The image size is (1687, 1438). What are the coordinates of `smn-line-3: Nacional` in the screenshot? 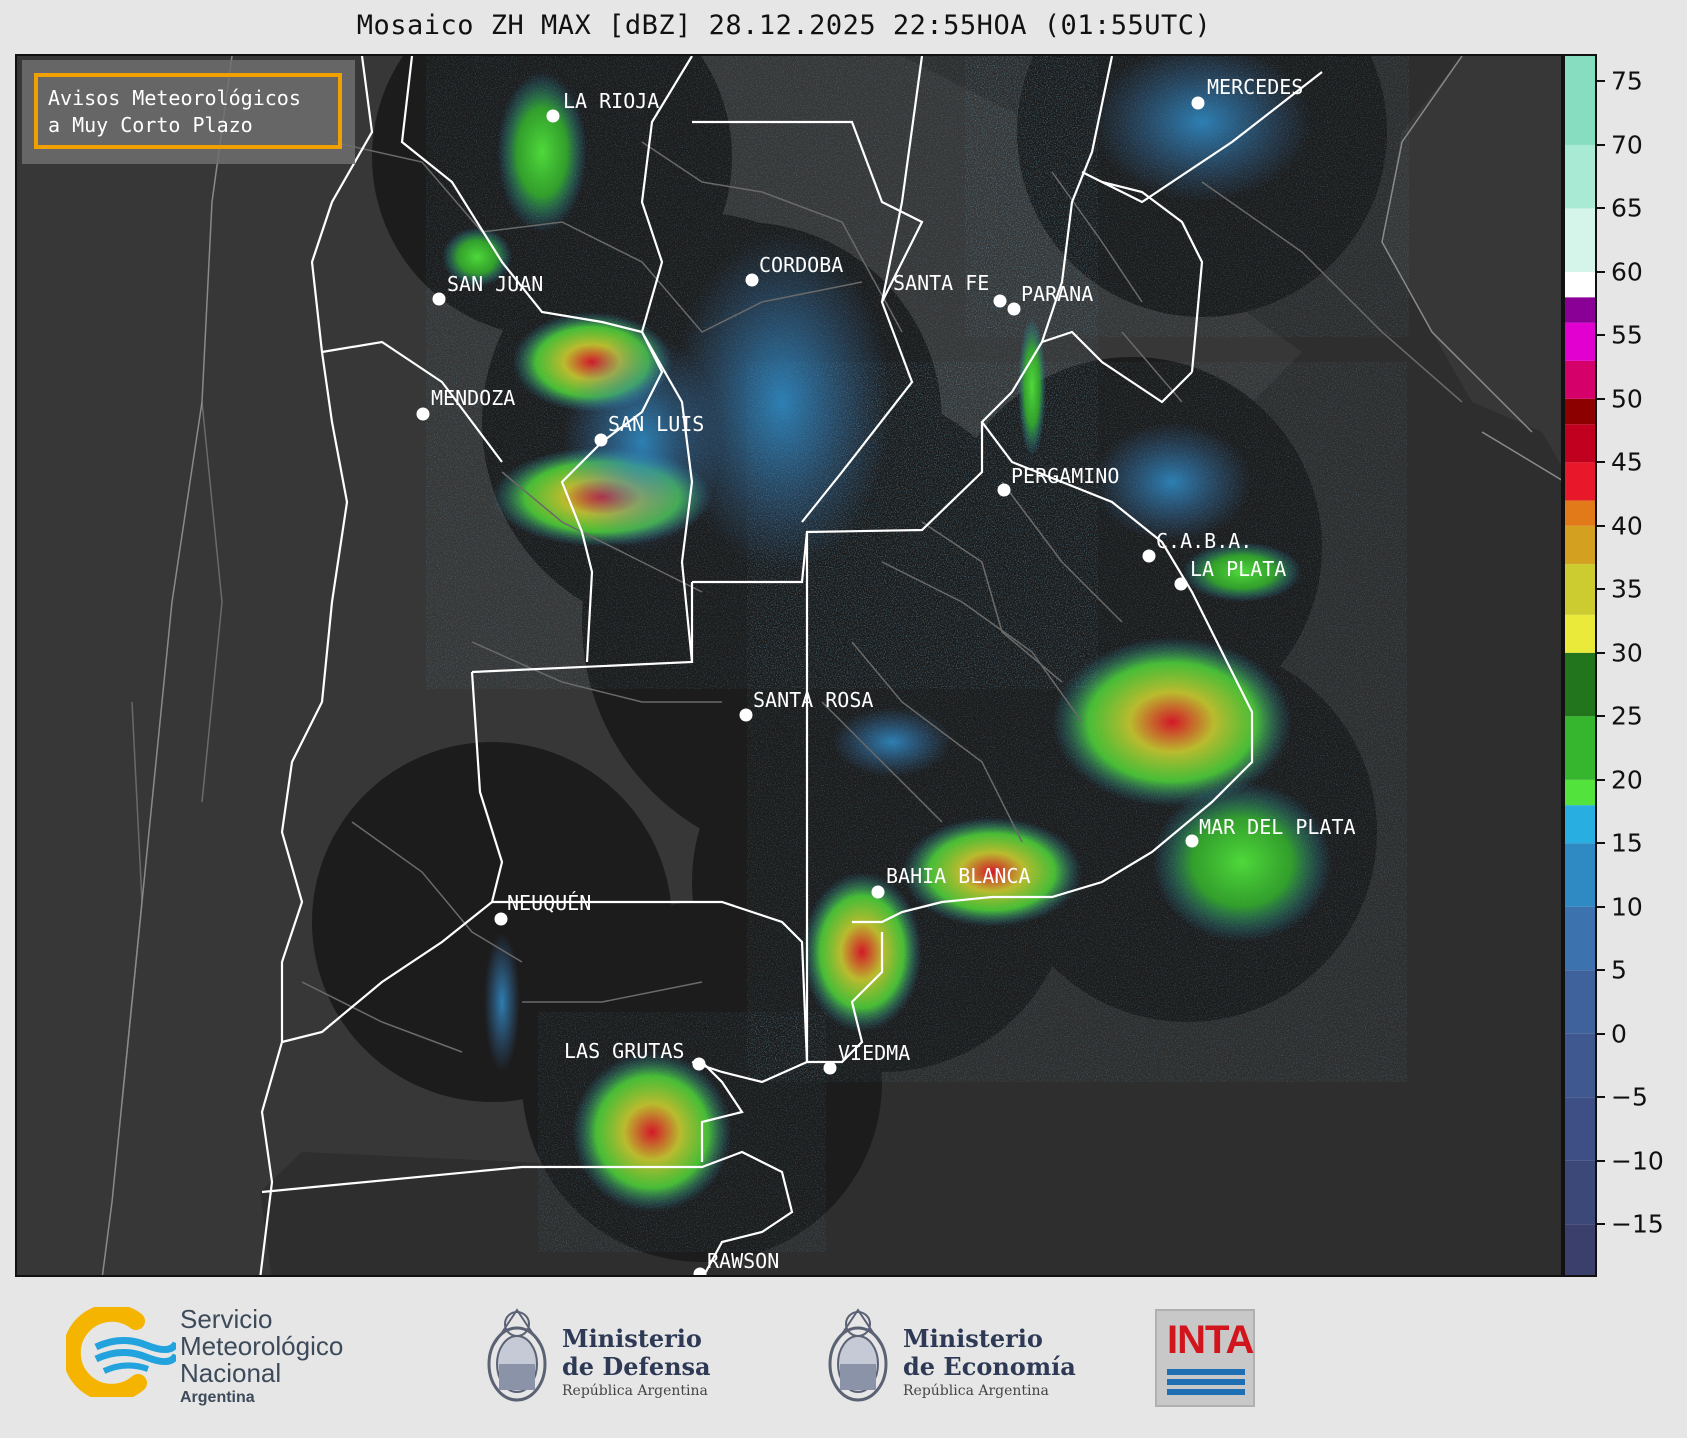 It's located at (231, 1373).